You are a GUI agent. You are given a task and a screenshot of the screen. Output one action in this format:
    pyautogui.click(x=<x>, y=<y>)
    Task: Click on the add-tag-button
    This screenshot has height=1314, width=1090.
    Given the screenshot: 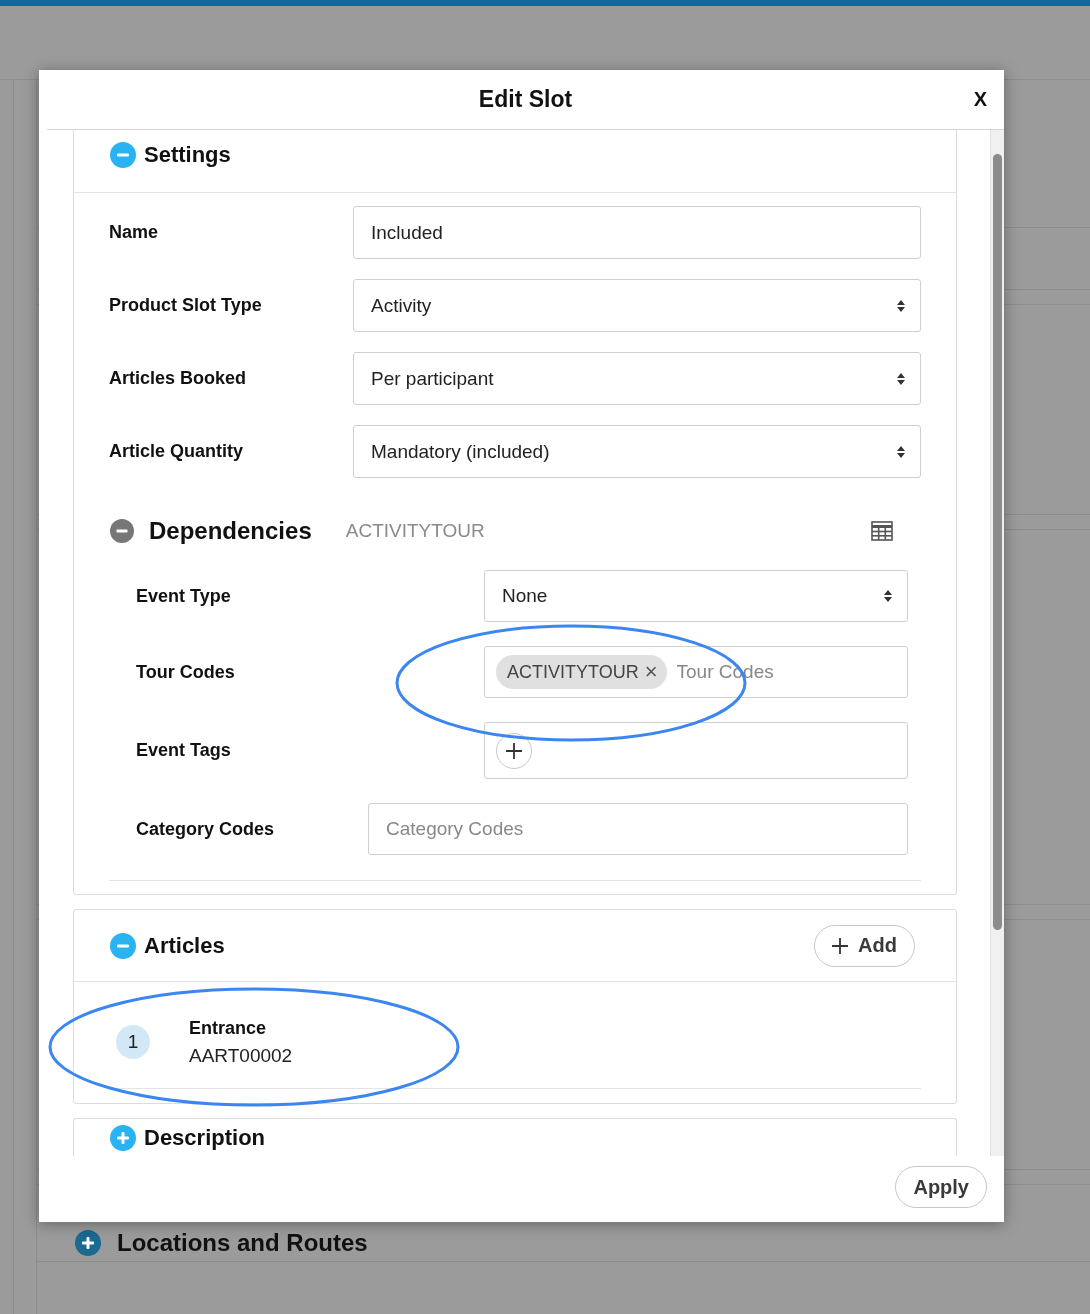 What is the action you would take?
    pyautogui.click(x=514, y=751)
    